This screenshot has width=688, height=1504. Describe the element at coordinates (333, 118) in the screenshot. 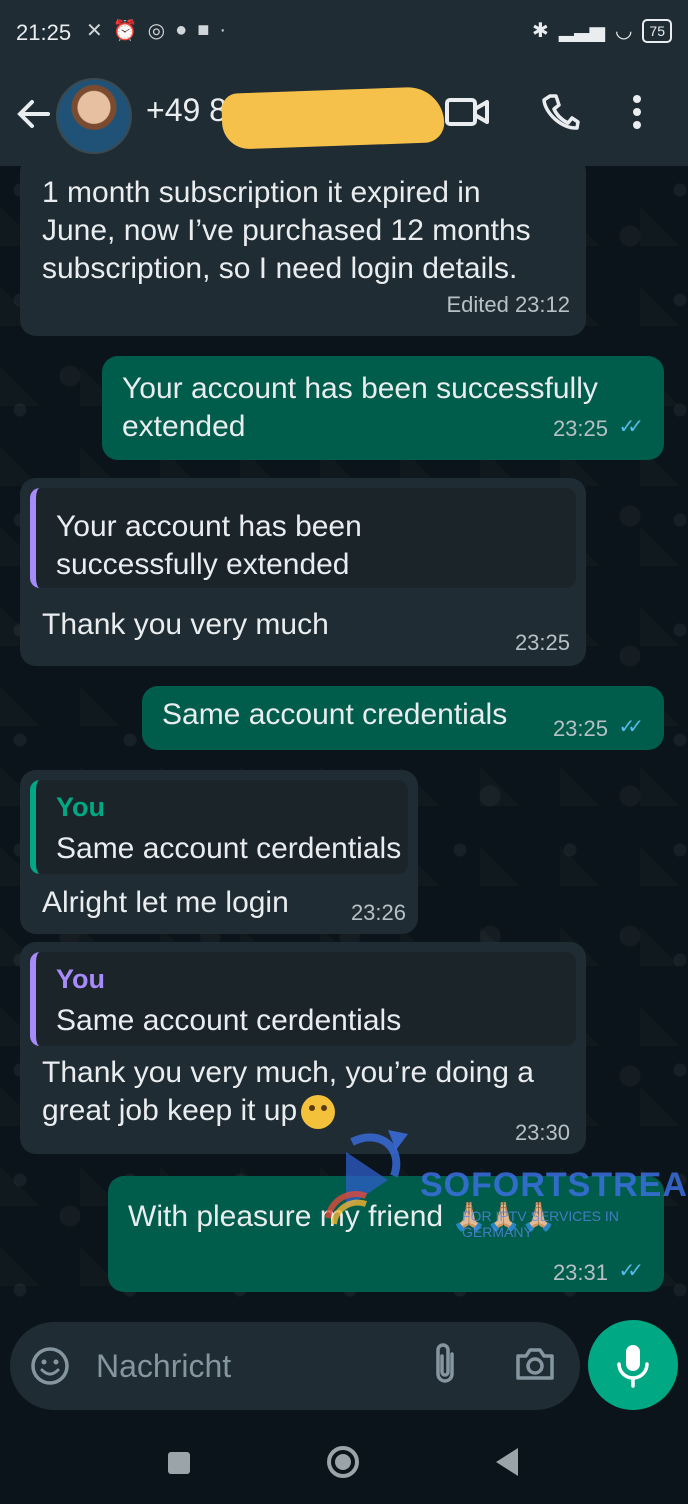

I see `redaction-mark` at that location.